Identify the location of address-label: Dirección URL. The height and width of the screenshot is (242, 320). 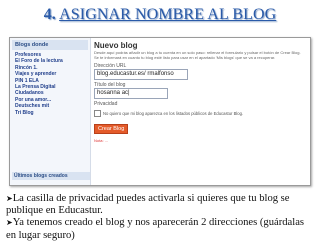
(110, 65).